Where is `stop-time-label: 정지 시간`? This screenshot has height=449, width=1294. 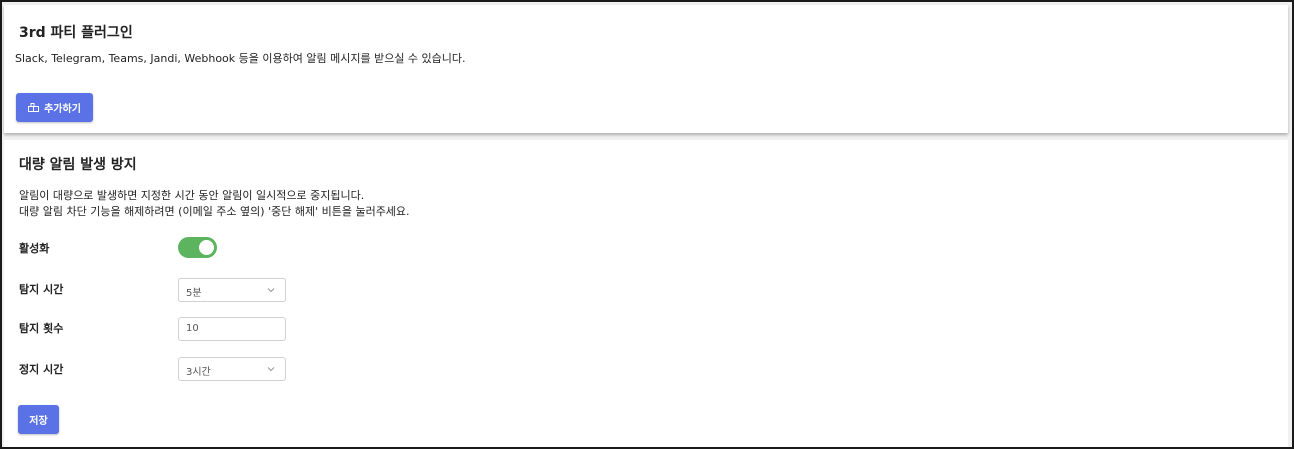 stop-time-label: 정지 시간 is located at coordinates (41, 369).